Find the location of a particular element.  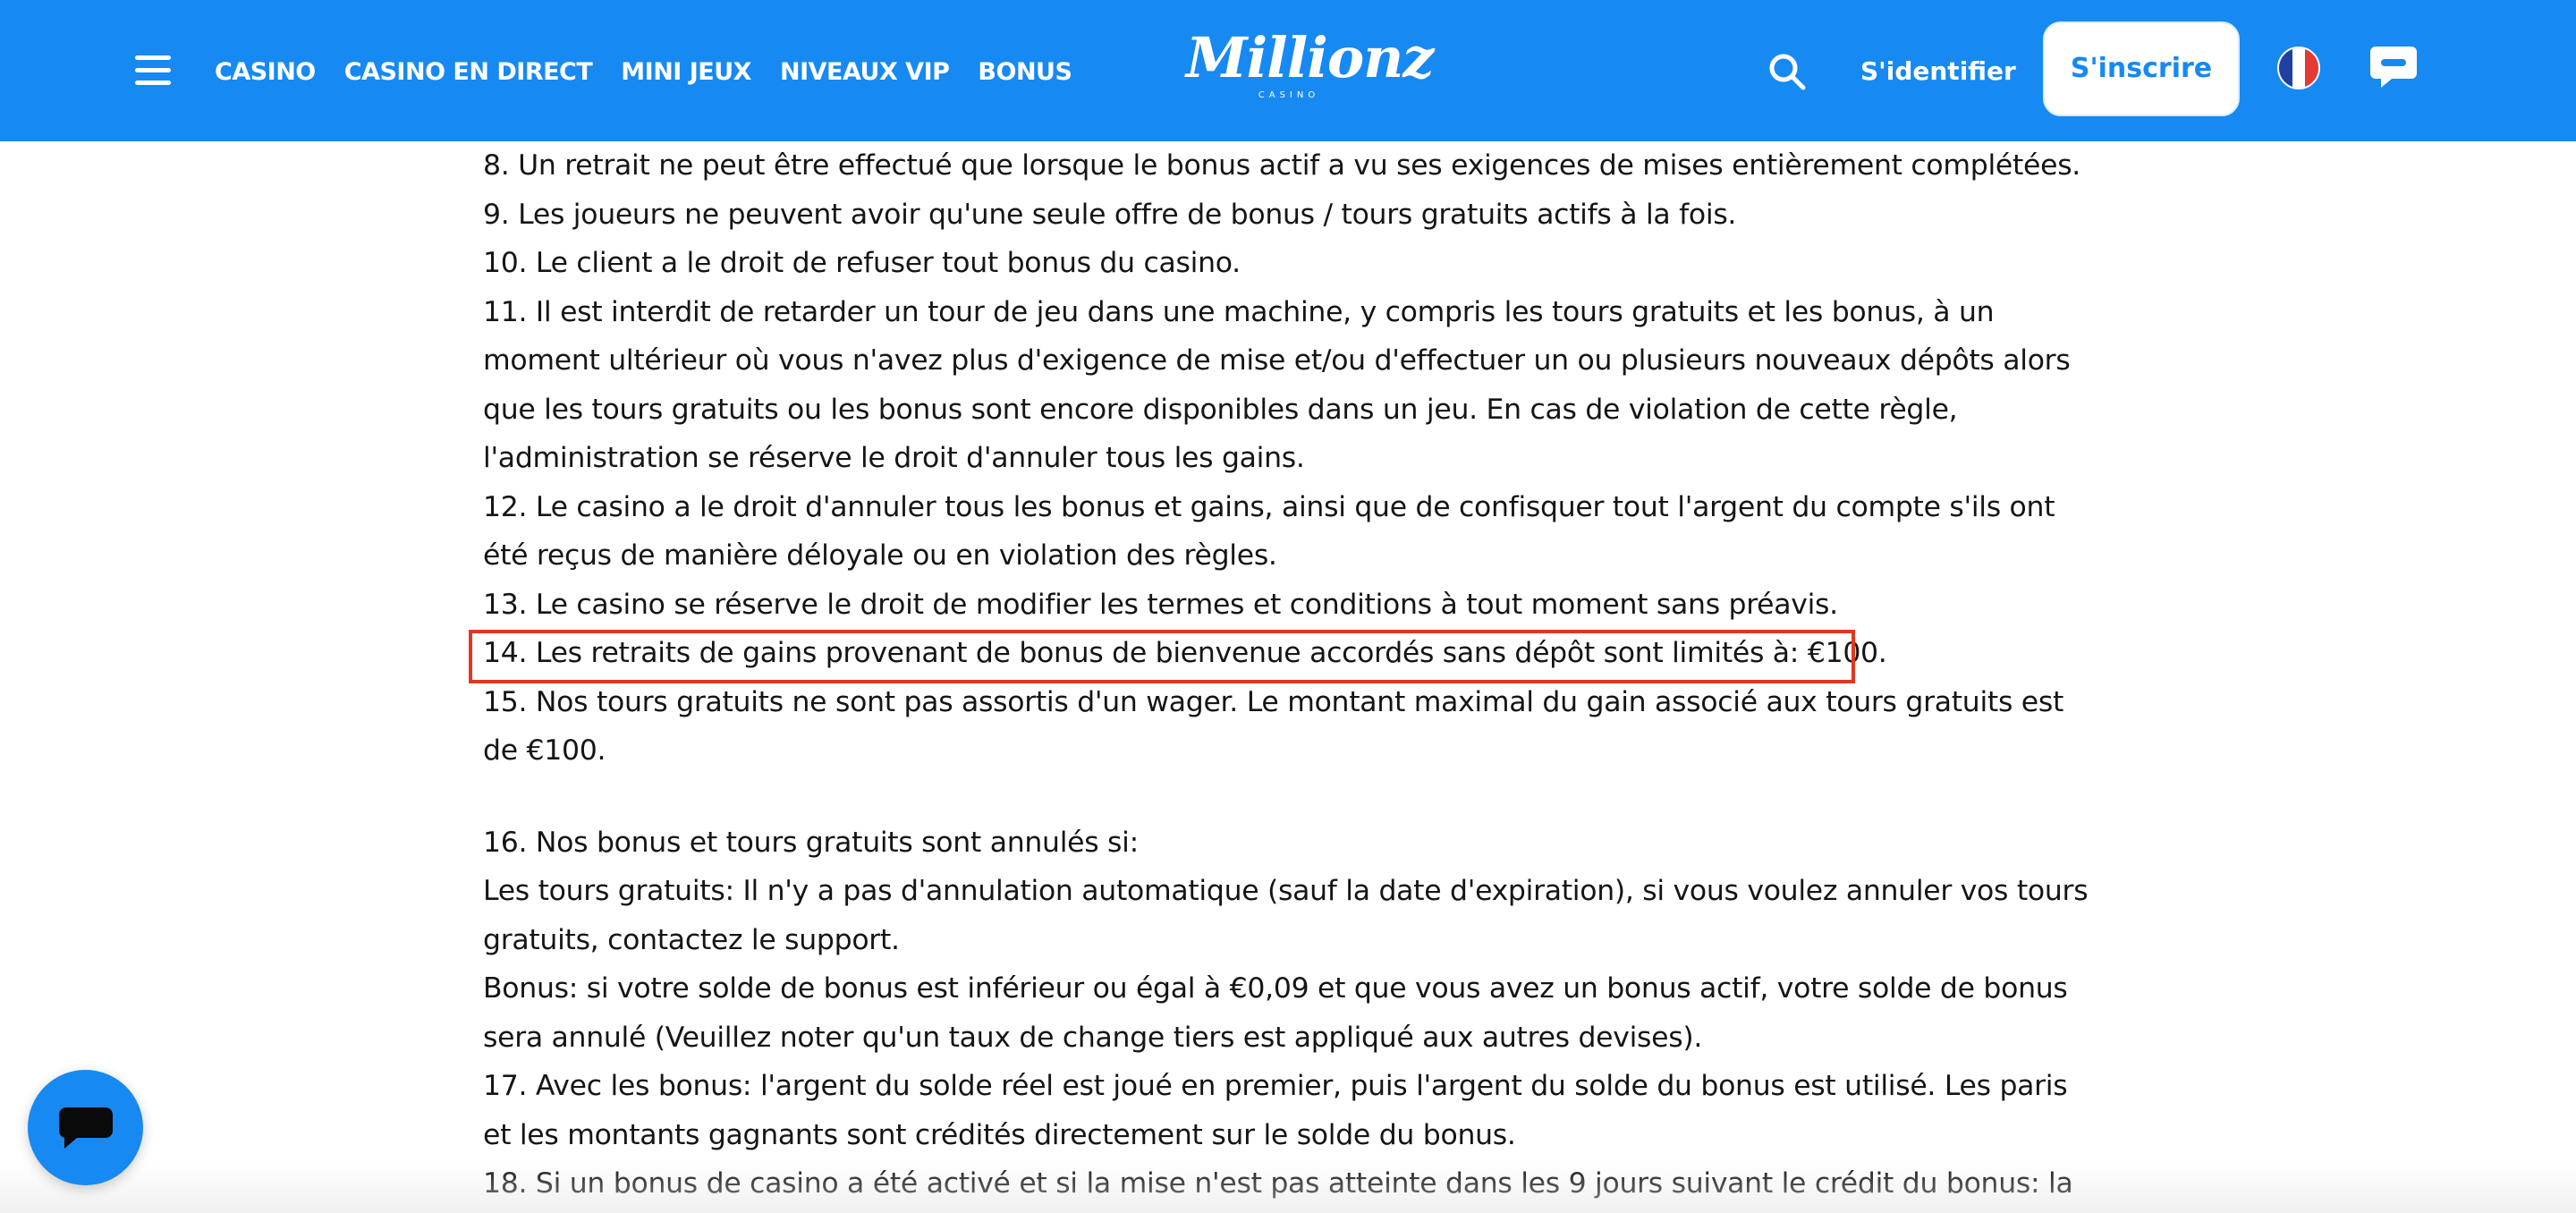

login-link: S'identifier is located at coordinates (1938, 71).